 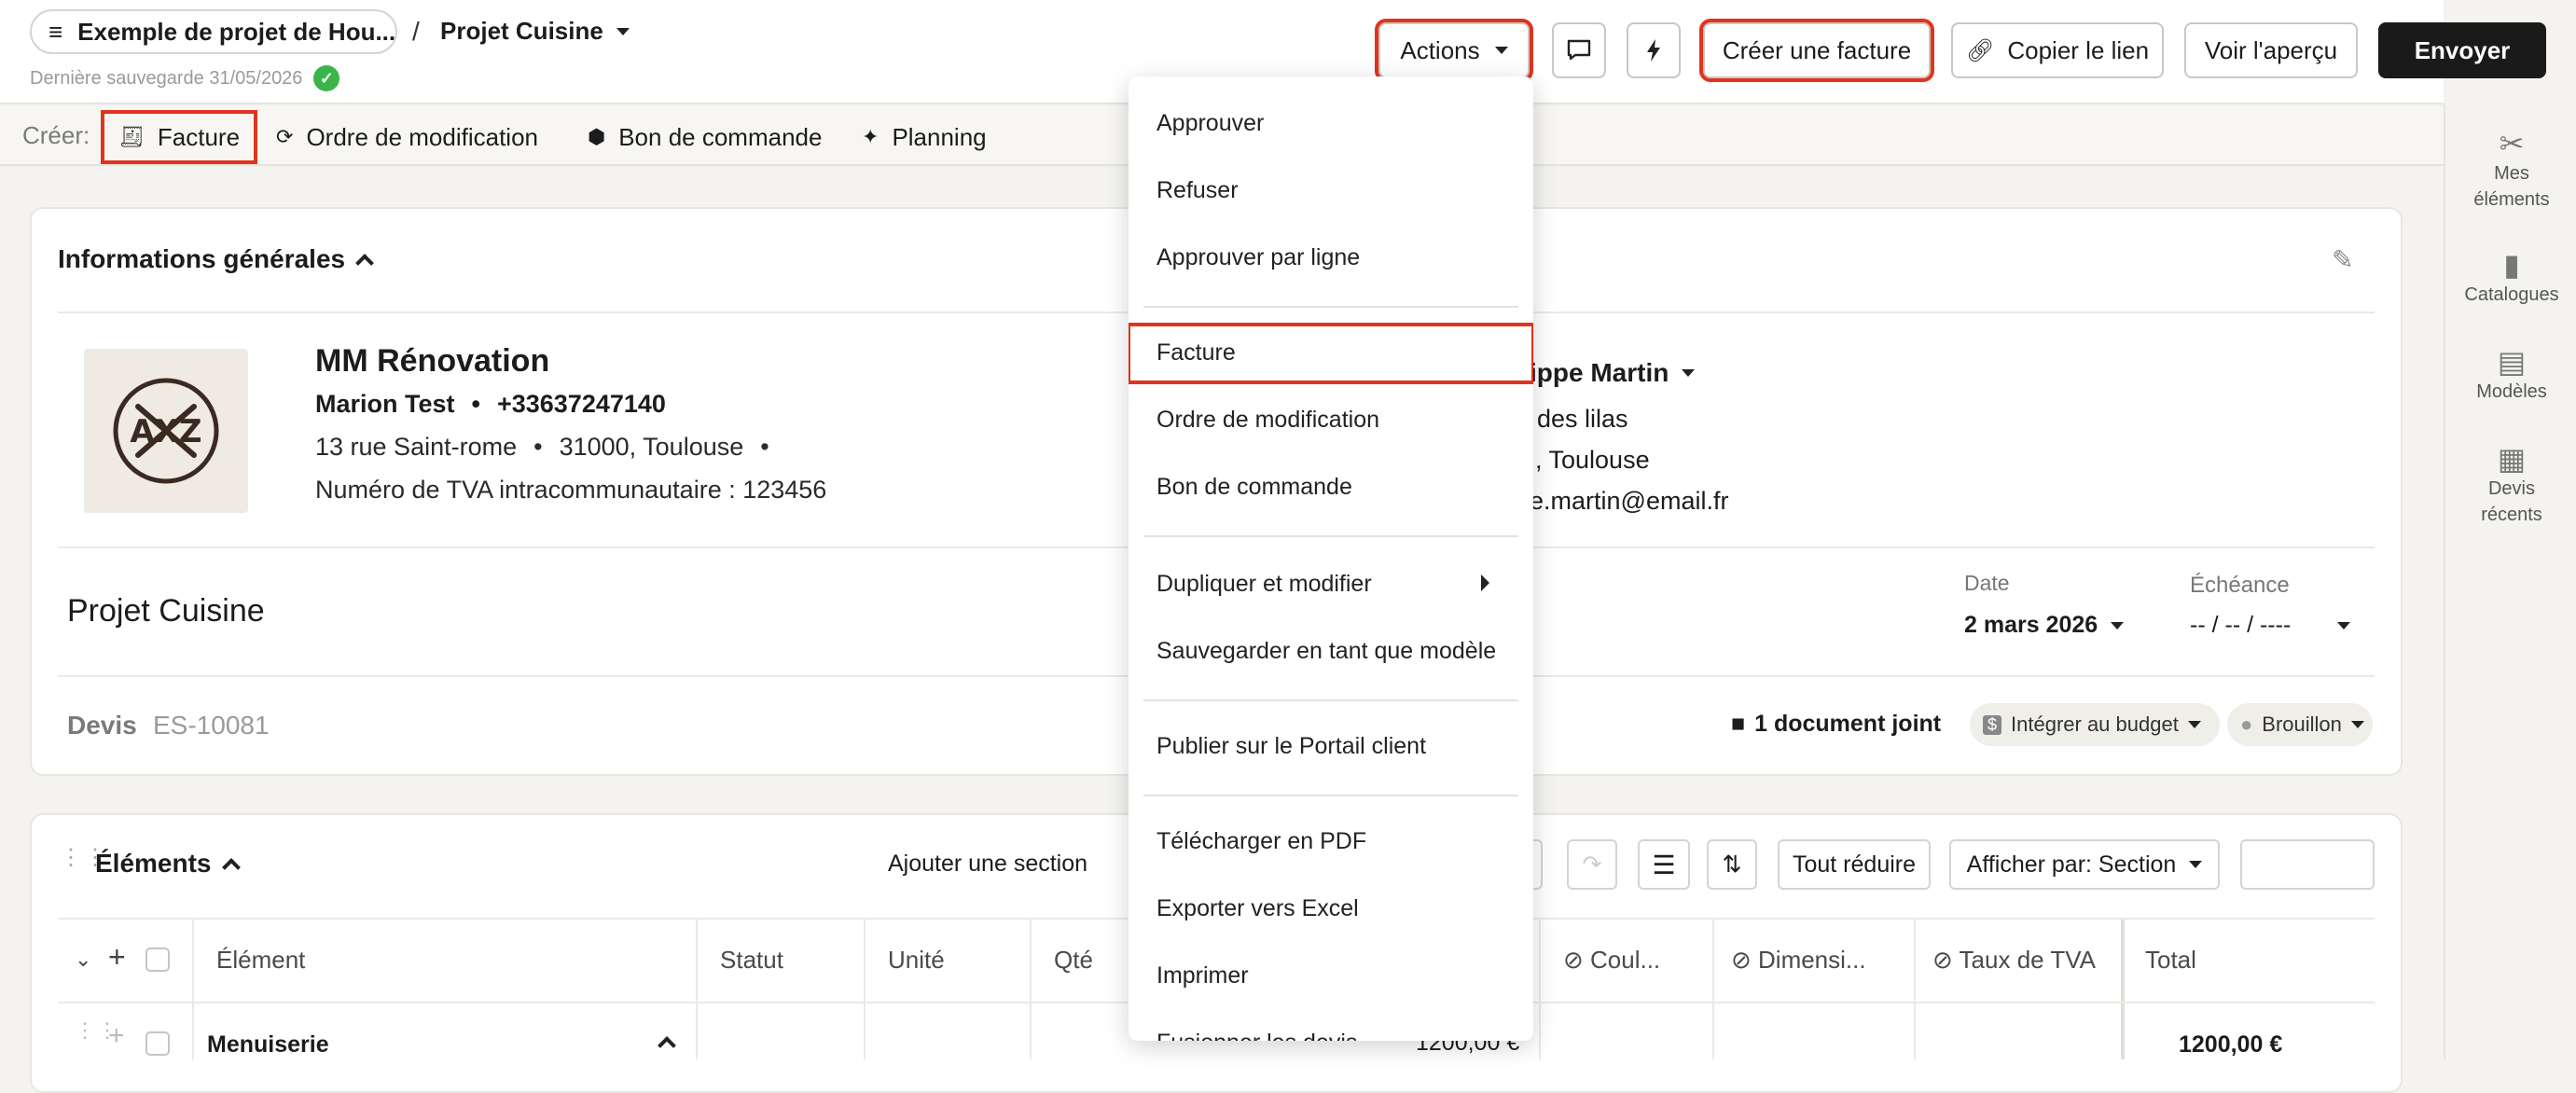 What do you see at coordinates (1664, 864) in the screenshot?
I see `row-height-button: ☰` at bounding box center [1664, 864].